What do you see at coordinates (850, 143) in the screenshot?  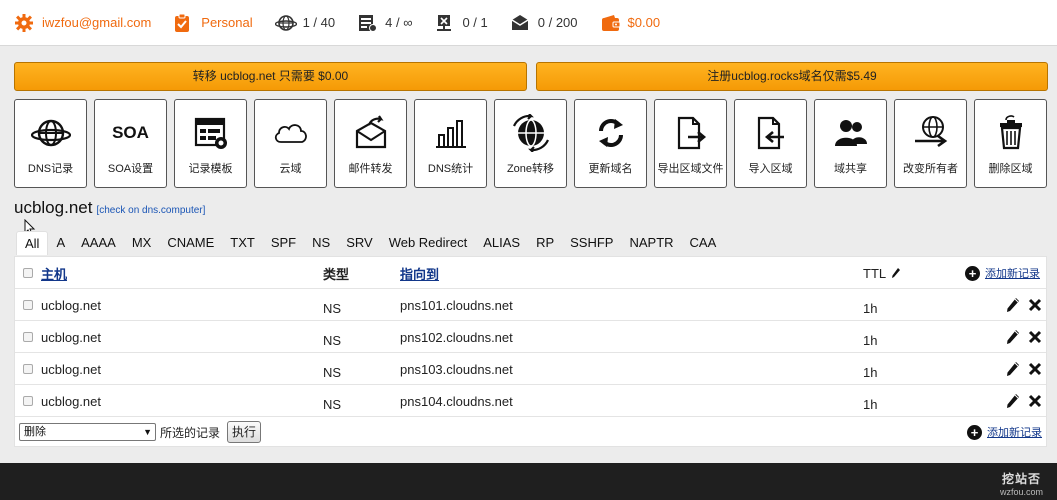 I see `tool-share-domain: 域共享` at bounding box center [850, 143].